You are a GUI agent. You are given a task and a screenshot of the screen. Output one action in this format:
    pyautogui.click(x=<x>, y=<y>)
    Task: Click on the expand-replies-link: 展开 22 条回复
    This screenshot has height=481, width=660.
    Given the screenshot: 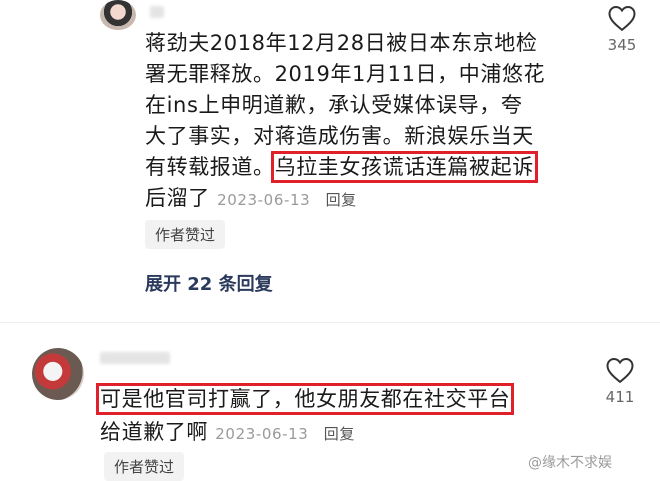 What is the action you would take?
    pyautogui.click(x=209, y=283)
    